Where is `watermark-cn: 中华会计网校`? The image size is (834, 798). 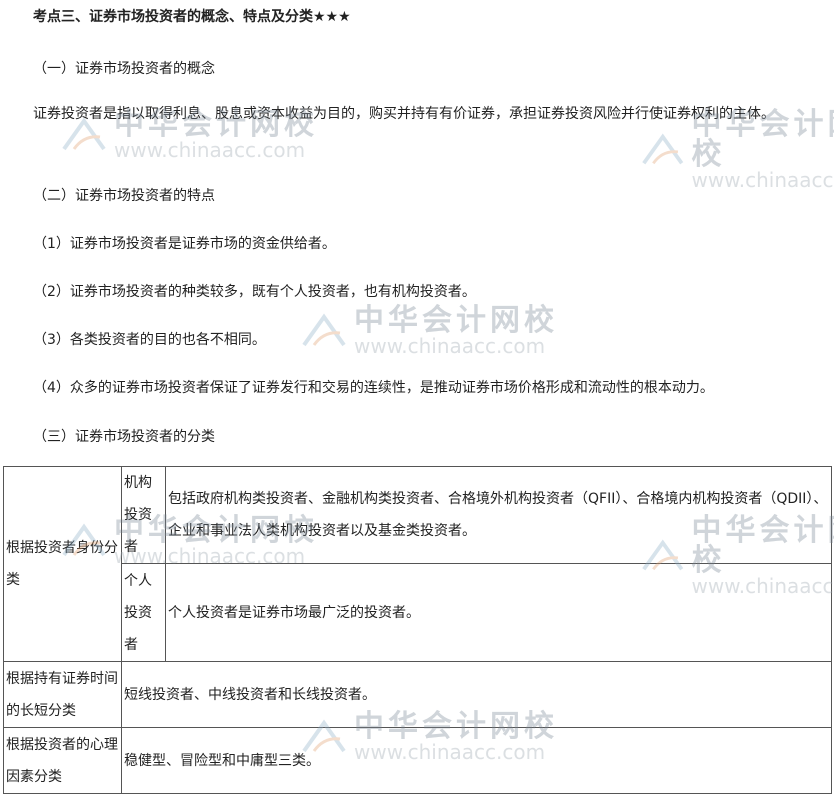 watermark-cn: 中华会计网校 is located at coordinates (456, 320).